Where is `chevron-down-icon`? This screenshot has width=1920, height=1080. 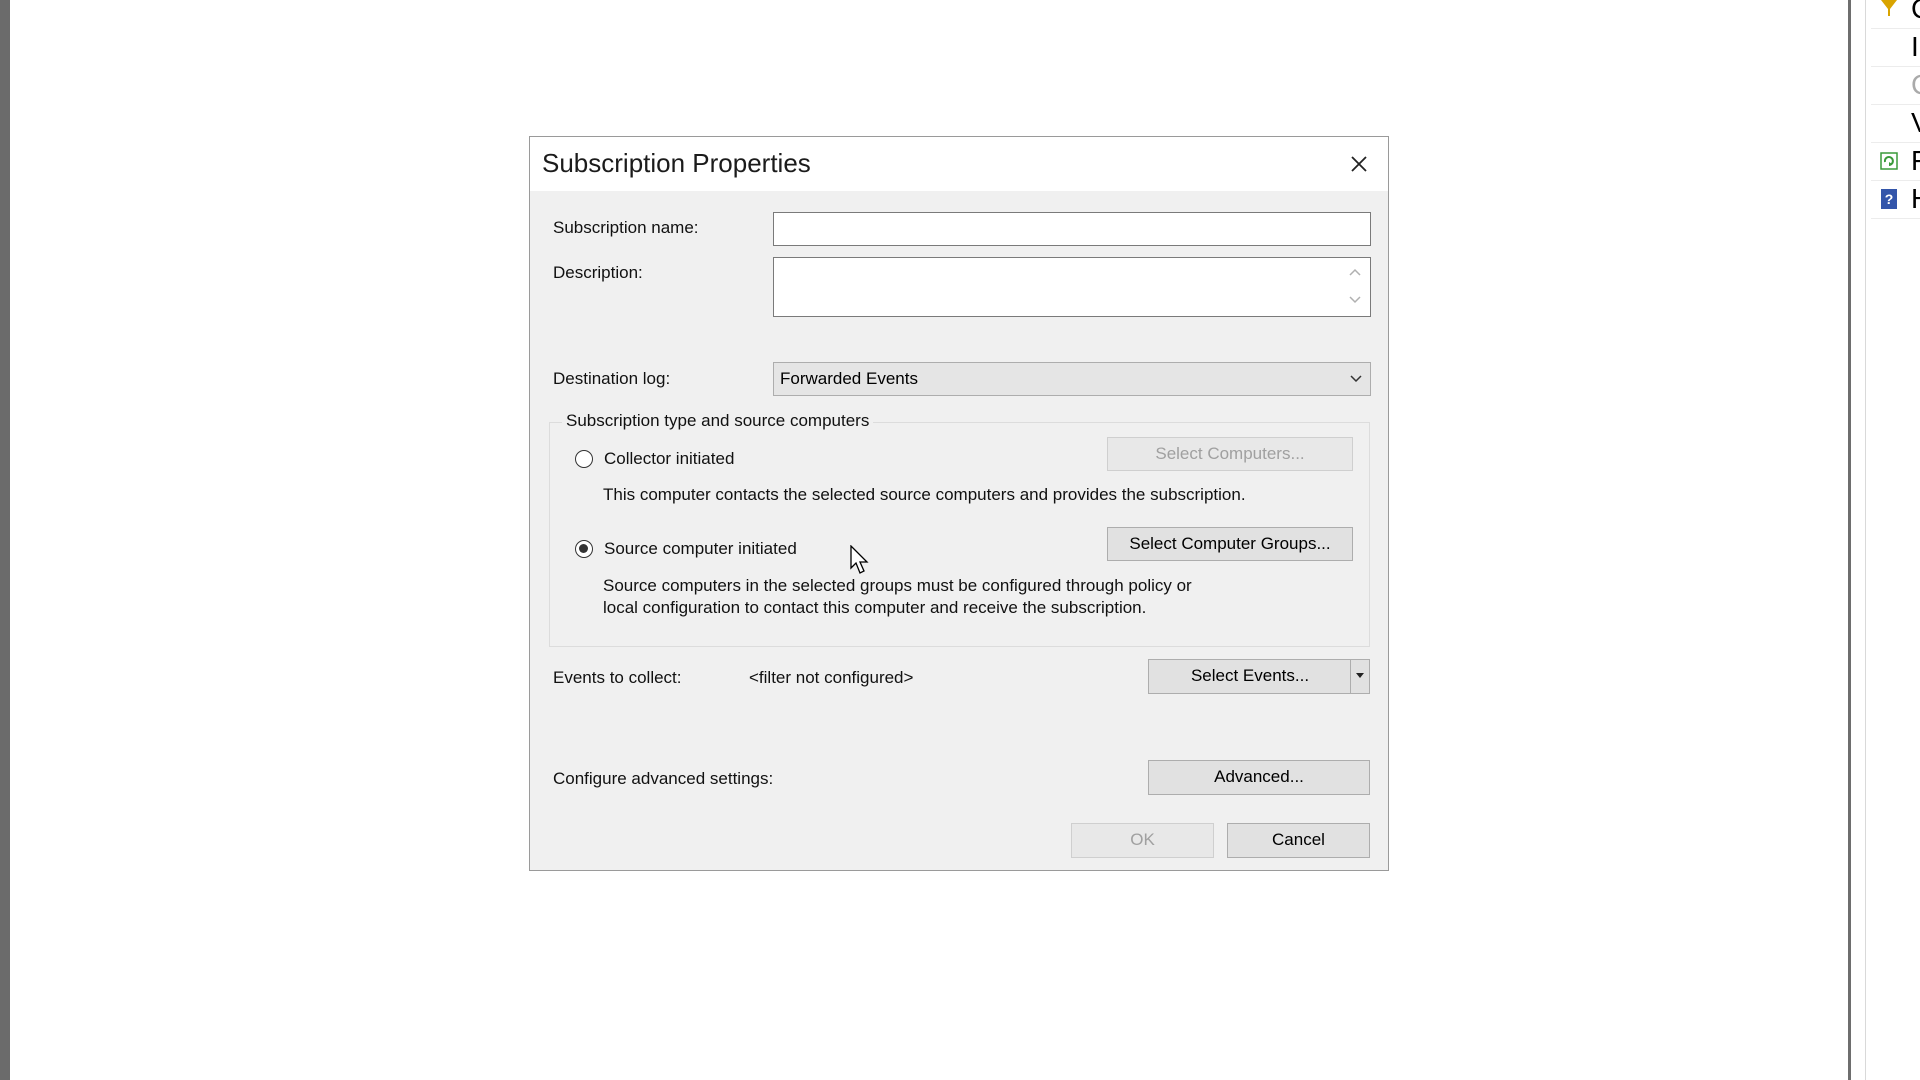
chevron-down-icon is located at coordinates (1356, 379).